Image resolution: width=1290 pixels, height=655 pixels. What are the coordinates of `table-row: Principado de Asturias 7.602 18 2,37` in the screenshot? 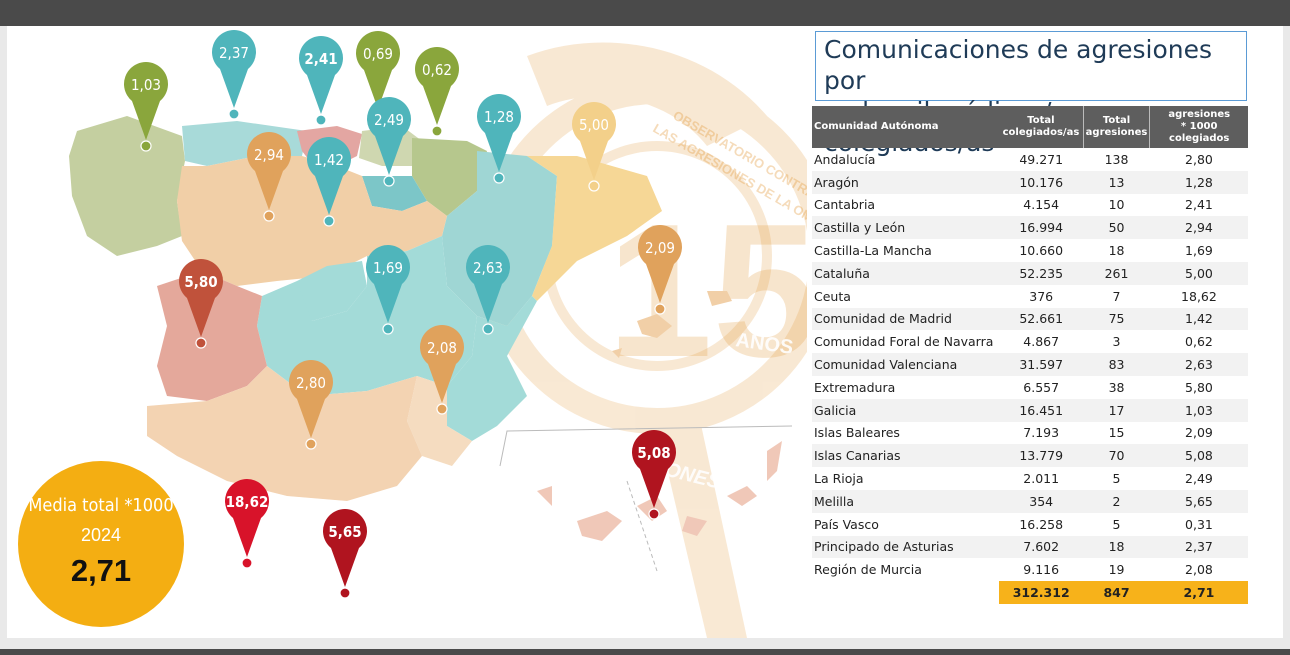 It's located at (1030, 547).